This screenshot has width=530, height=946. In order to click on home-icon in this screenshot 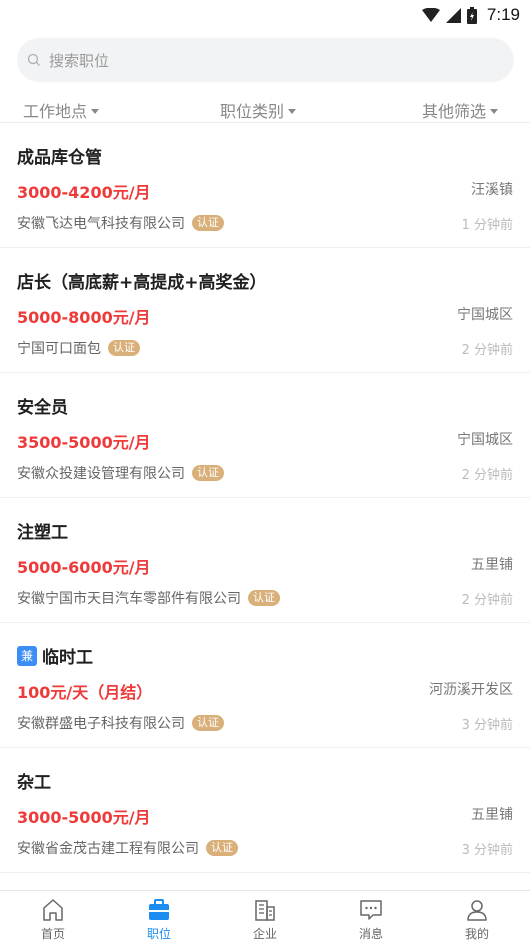, I will do `click(53, 910)`.